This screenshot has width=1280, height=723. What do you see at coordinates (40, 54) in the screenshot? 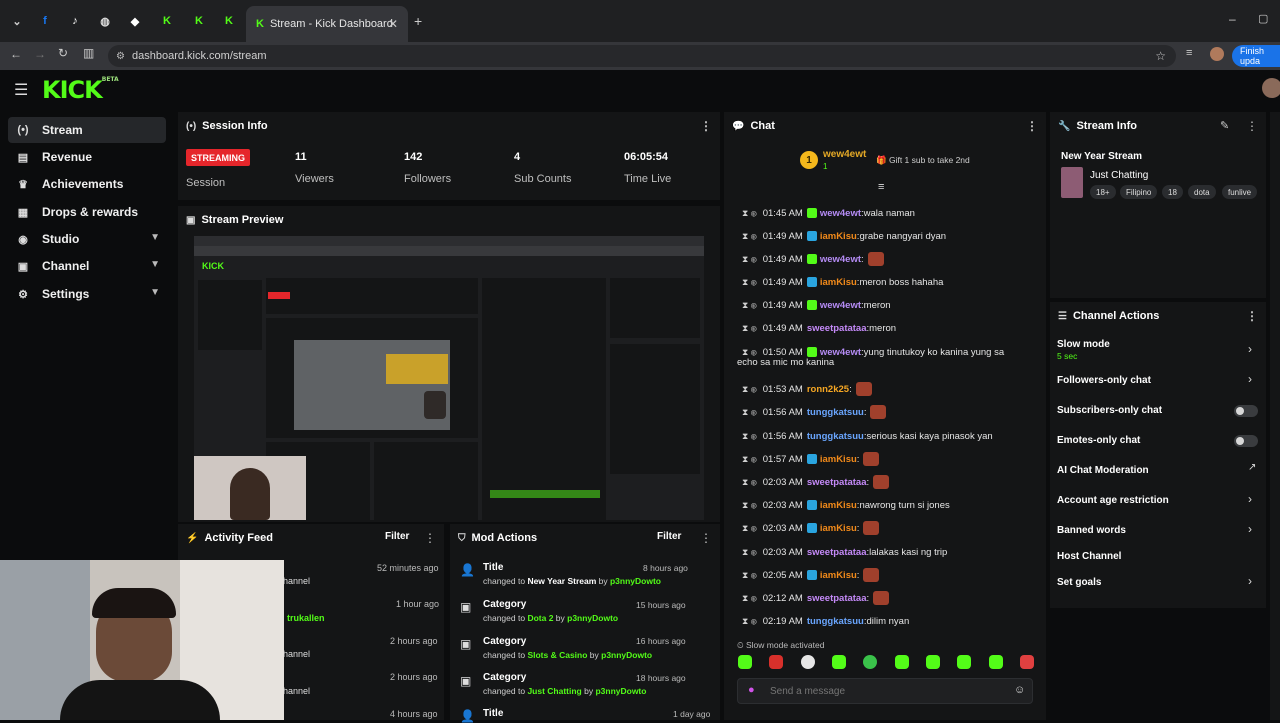
I see `forward-icon: →` at bounding box center [40, 54].